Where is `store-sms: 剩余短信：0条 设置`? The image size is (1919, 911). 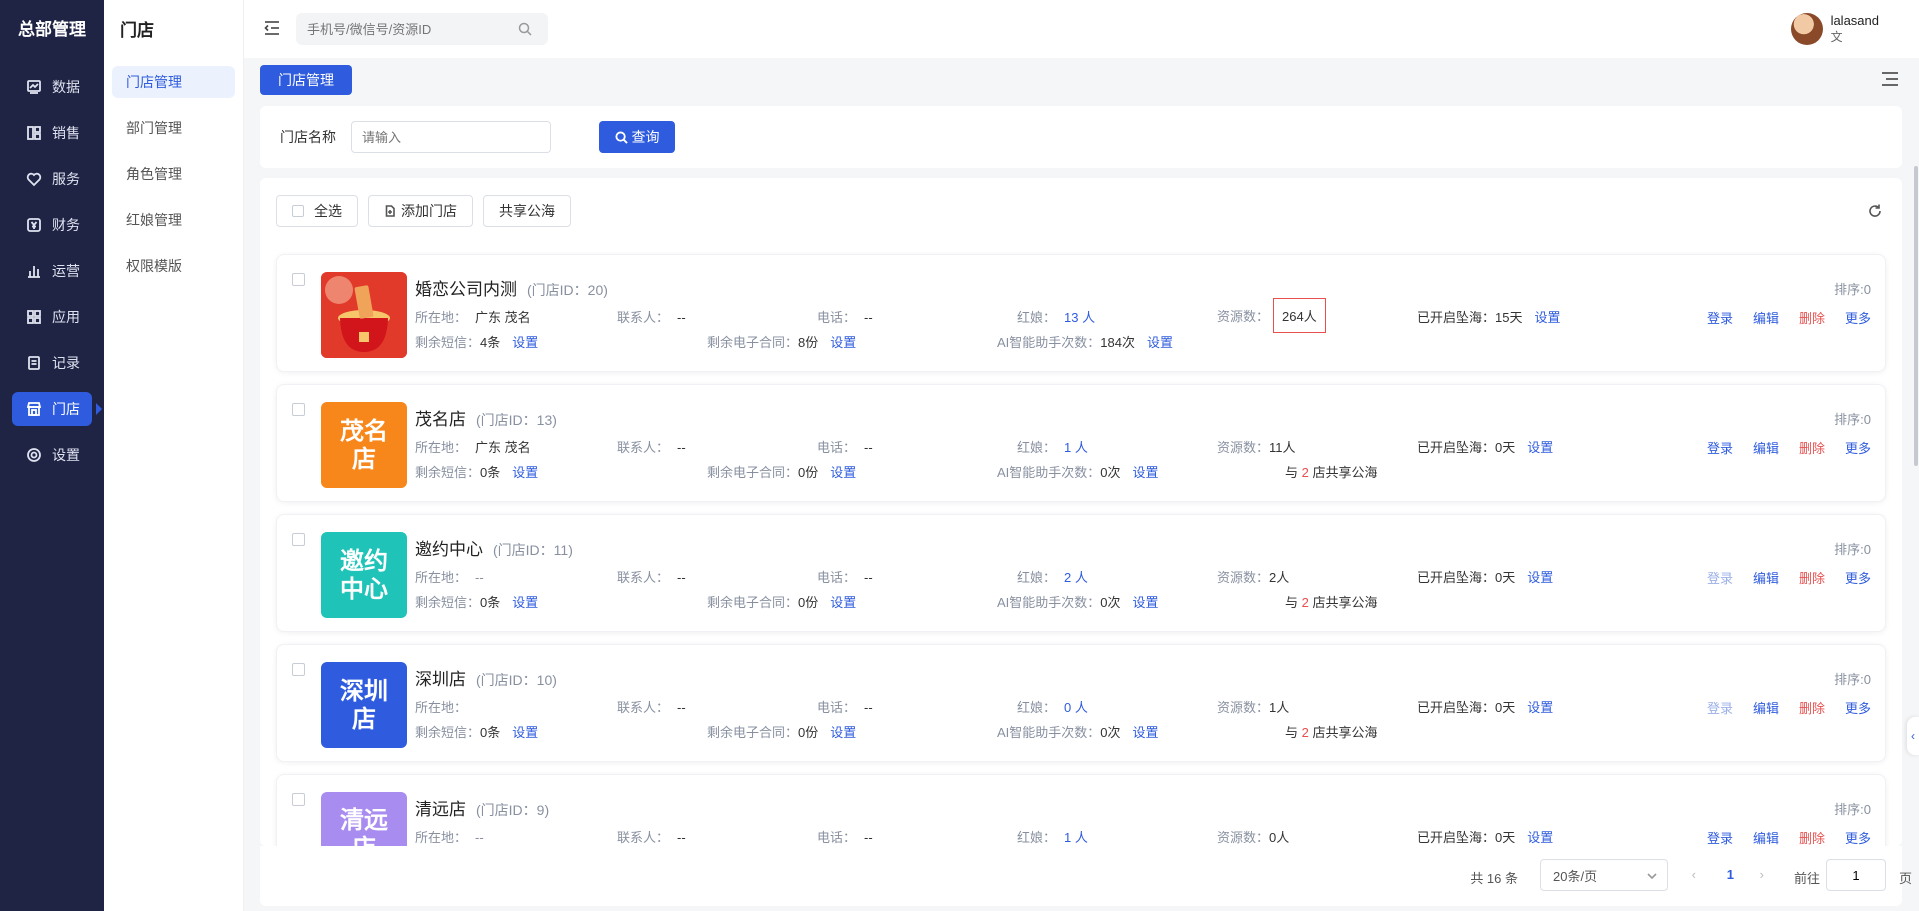
store-sms: 剩余短信：0条 设置 is located at coordinates (477, 732).